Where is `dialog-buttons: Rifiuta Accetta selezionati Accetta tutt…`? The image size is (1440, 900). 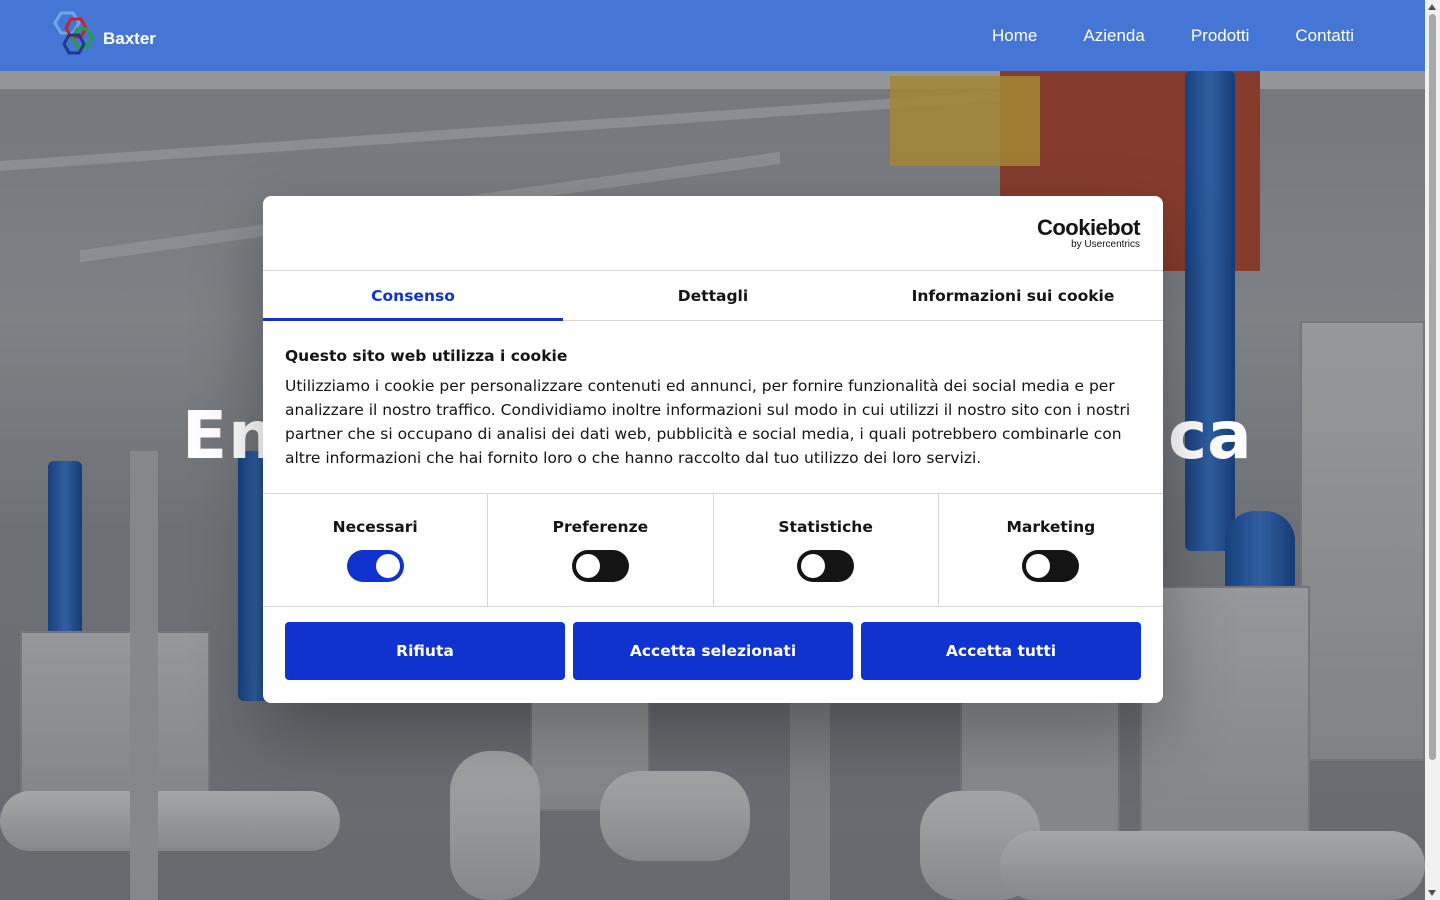
dialog-buttons: Rifiuta Accetta selezionati Accetta tutt… is located at coordinates (713, 643).